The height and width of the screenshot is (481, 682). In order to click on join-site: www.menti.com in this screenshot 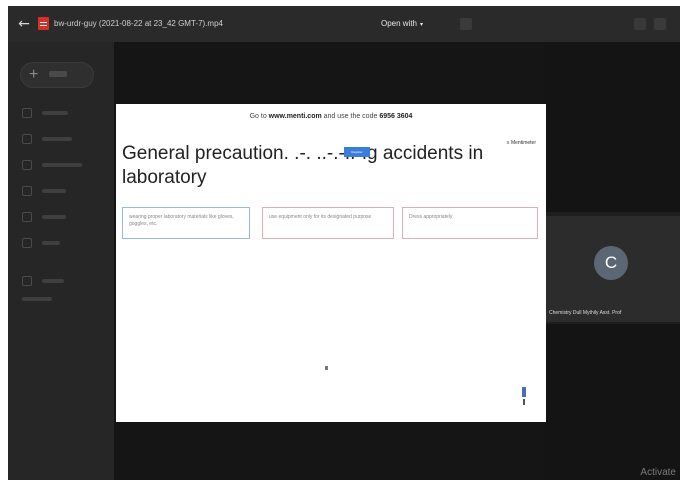, I will do `click(295, 116)`.